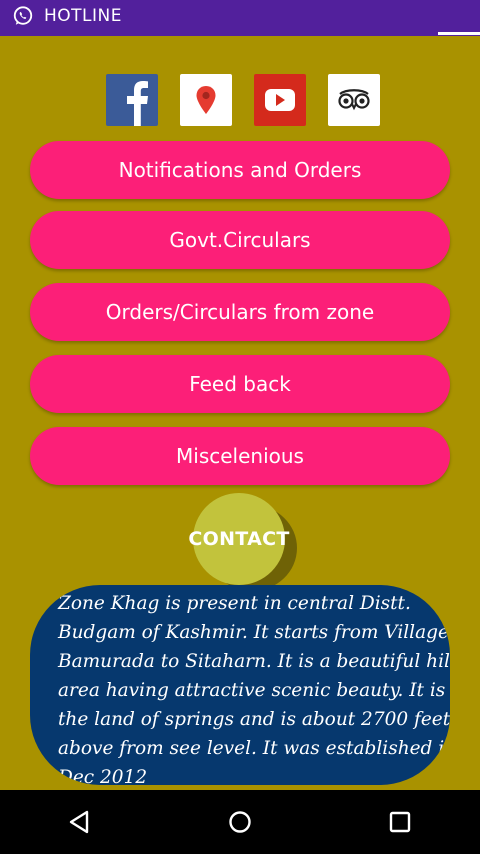 The height and width of the screenshot is (854, 480). What do you see at coordinates (240, 16) in the screenshot?
I see `top-bar: HOTLINE` at bounding box center [240, 16].